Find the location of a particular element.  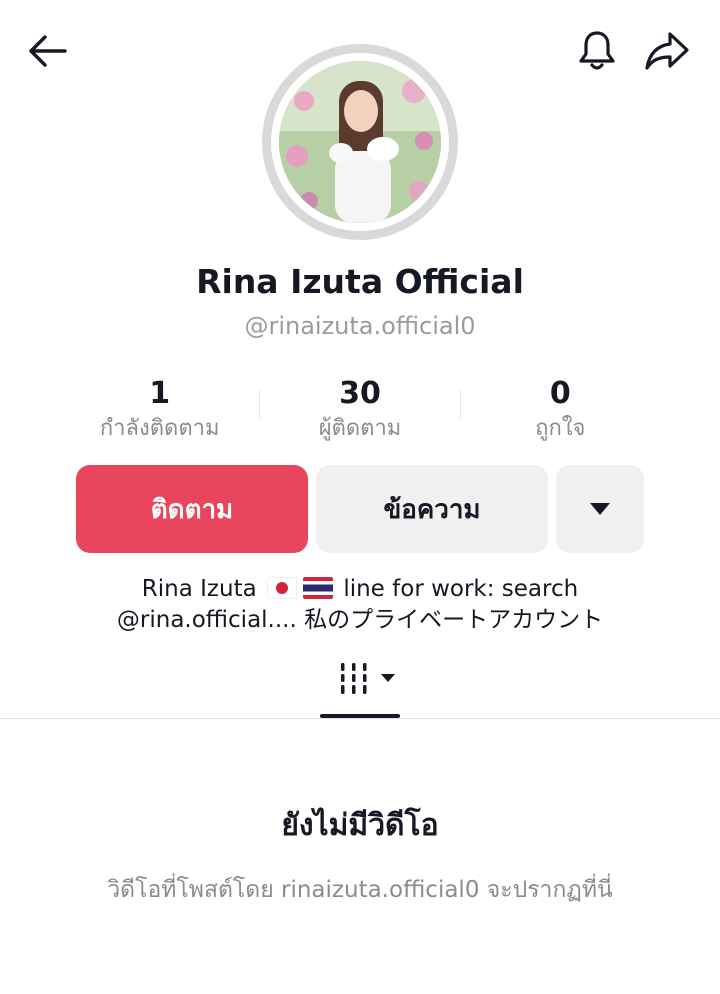

likes-count: 0 is located at coordinates (560, 393).